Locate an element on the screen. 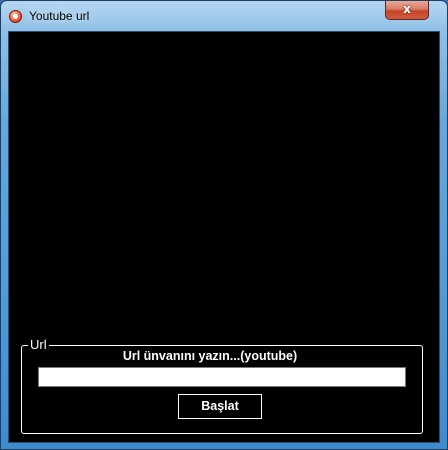 This screenshot has height=450, width=448. url-prompt-label: Url ünvanını yazın...(youtube) is located at coordinates (210, 356).